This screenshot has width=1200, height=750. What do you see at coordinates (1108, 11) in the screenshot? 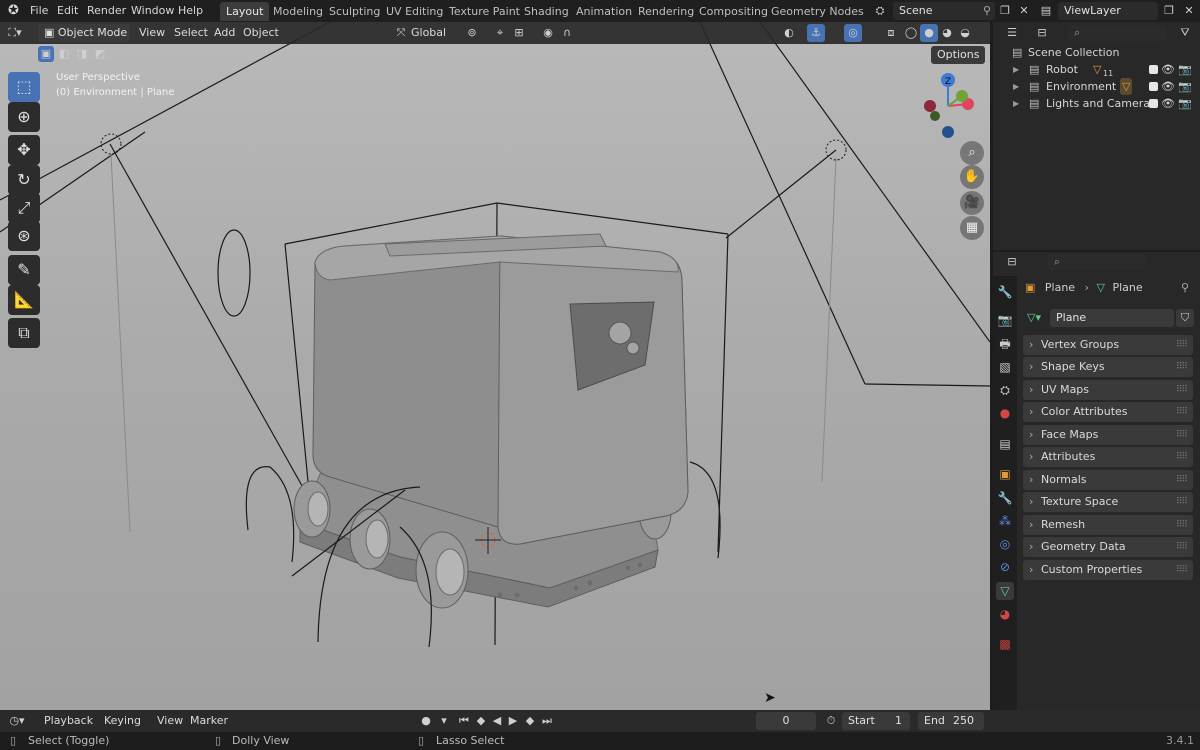
I see `view-layer-selector: ViewLayer` at bounding box center [1108, 11].